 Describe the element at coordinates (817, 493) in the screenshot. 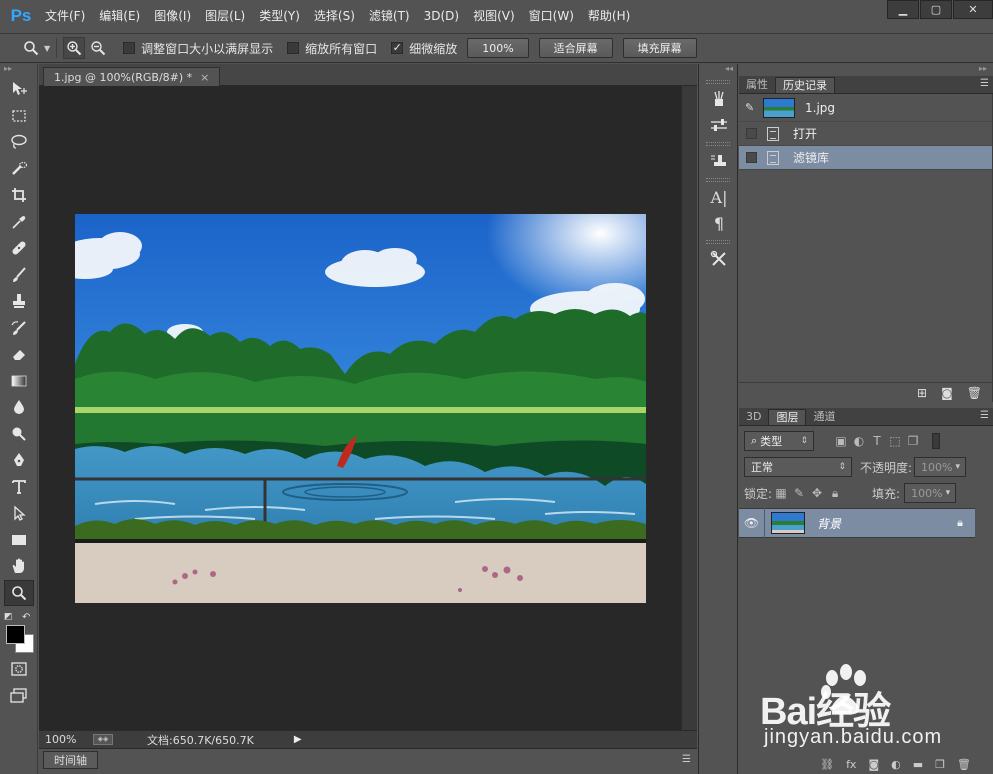

I see `lock-position-icon: ✥` at that location.